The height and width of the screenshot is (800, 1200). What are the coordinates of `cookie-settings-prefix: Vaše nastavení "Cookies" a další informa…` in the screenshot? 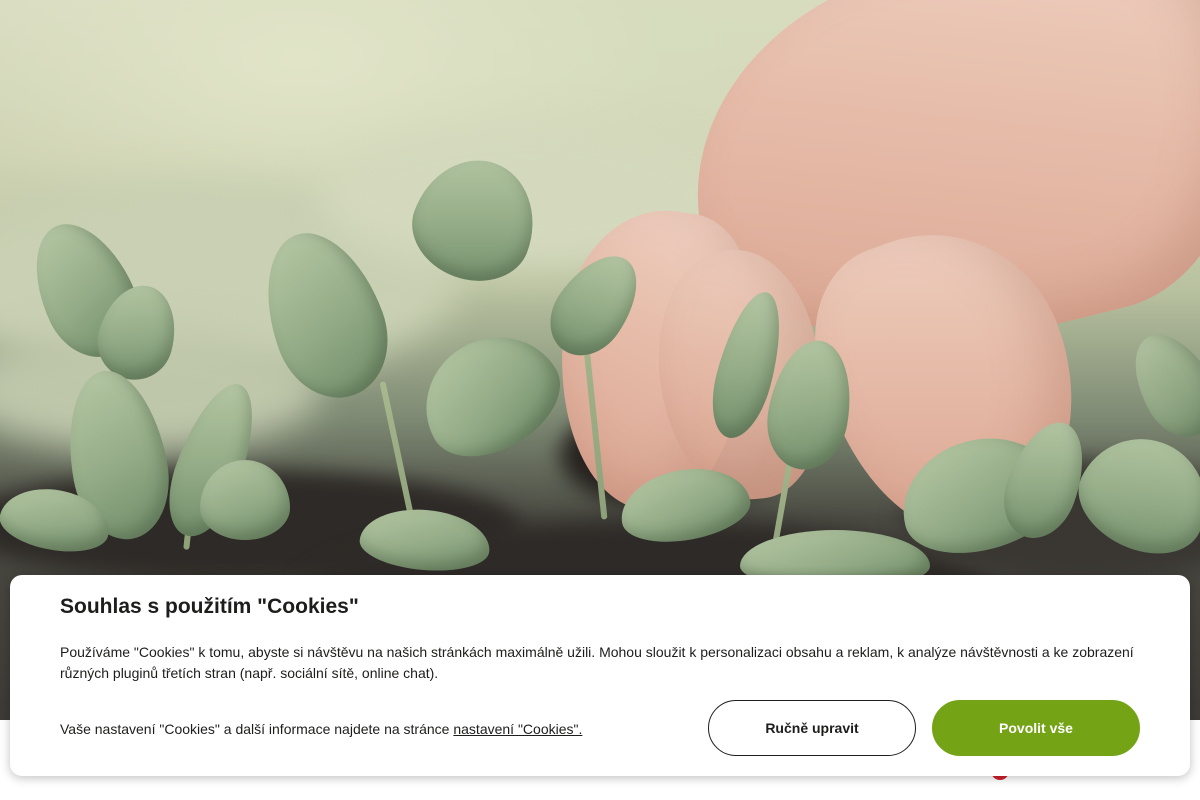 It's located at (257, 729).